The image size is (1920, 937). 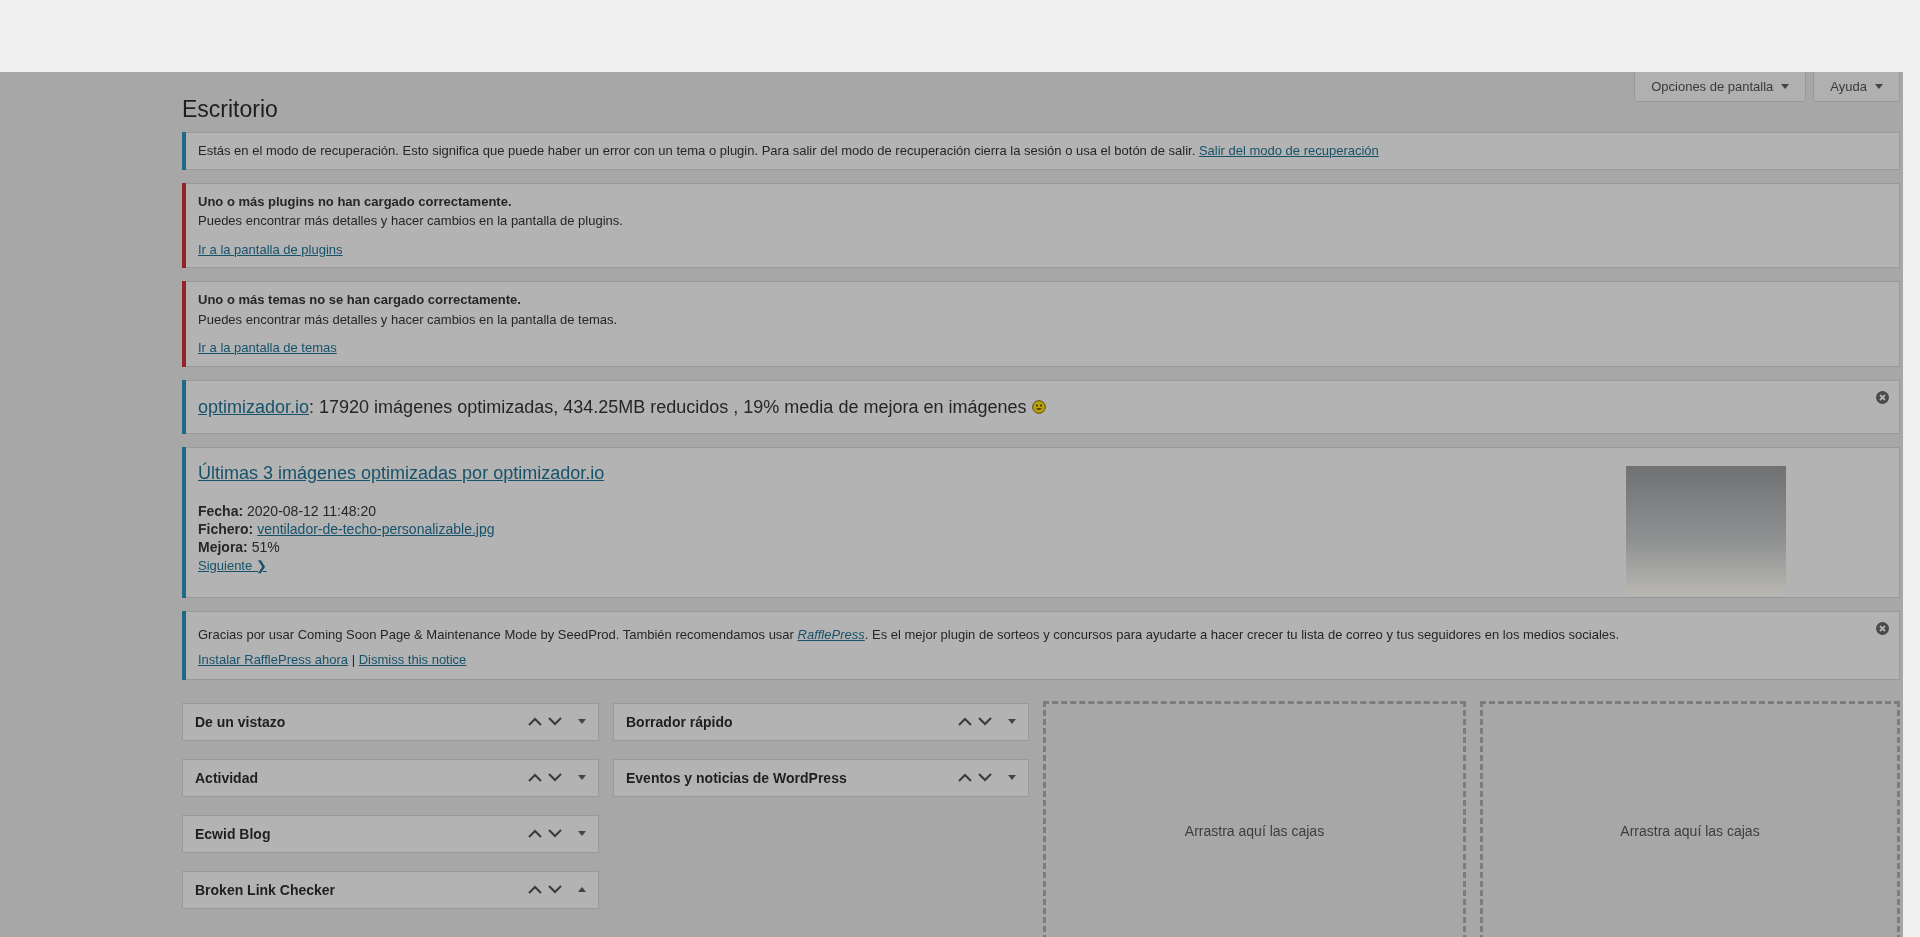 What do you see at coordinates (1288, 150) in the screenshot?
I see `exit-recovery-link: Salir del modo de recuperación` at bounding box center [1288, 150].